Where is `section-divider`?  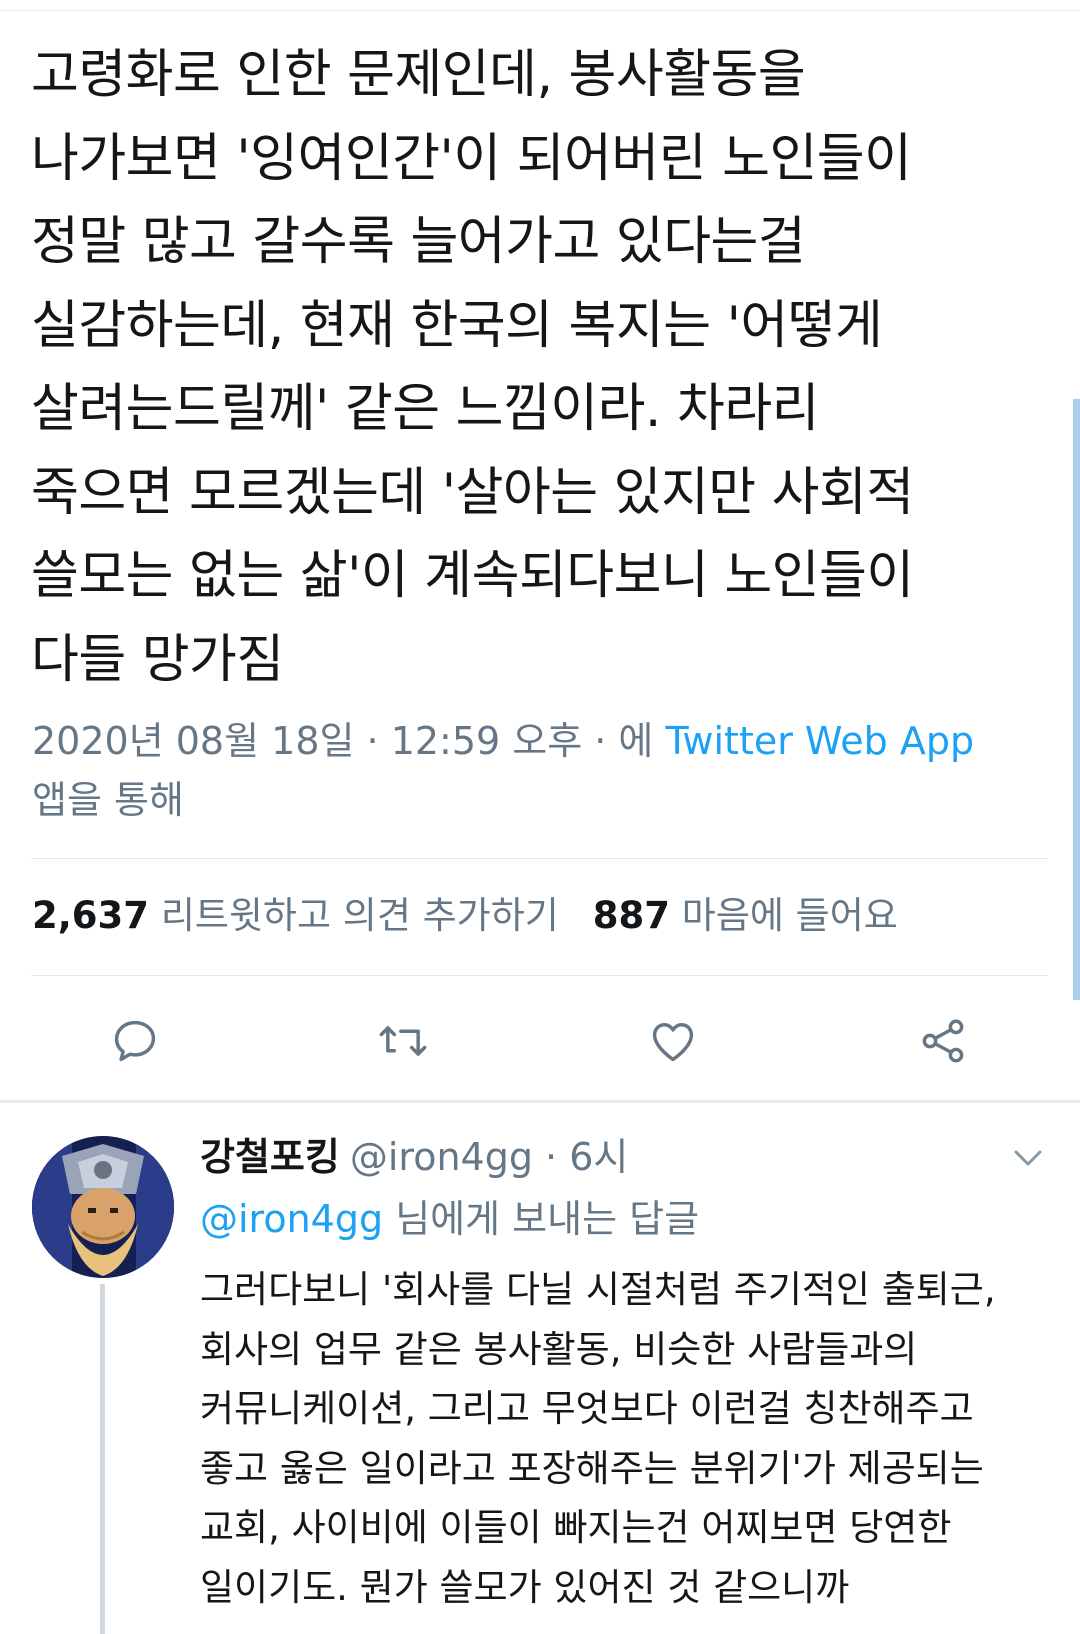
section-divider is located at coordinates (540, 1101).